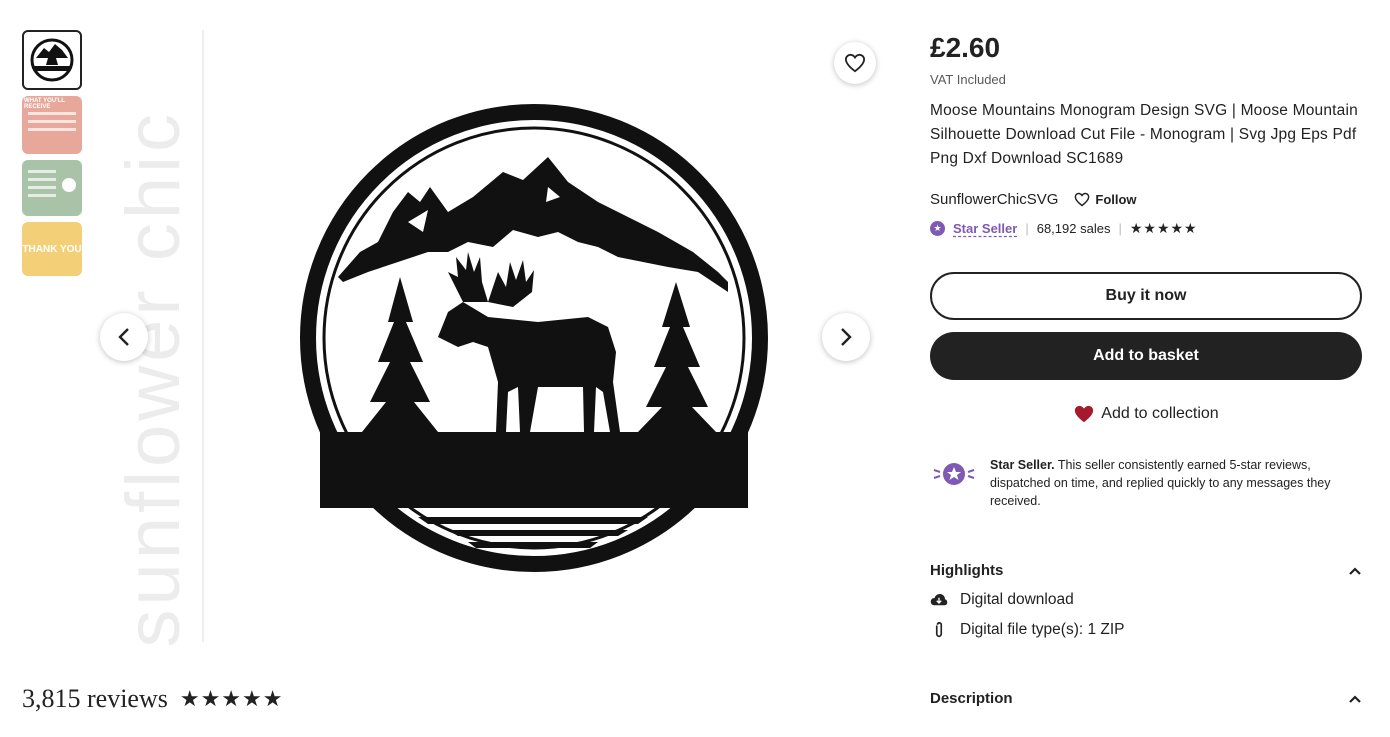  Describe the element at coordinates (1116, 199) in the screenshot. I see `follow-label: Follow` at that location.